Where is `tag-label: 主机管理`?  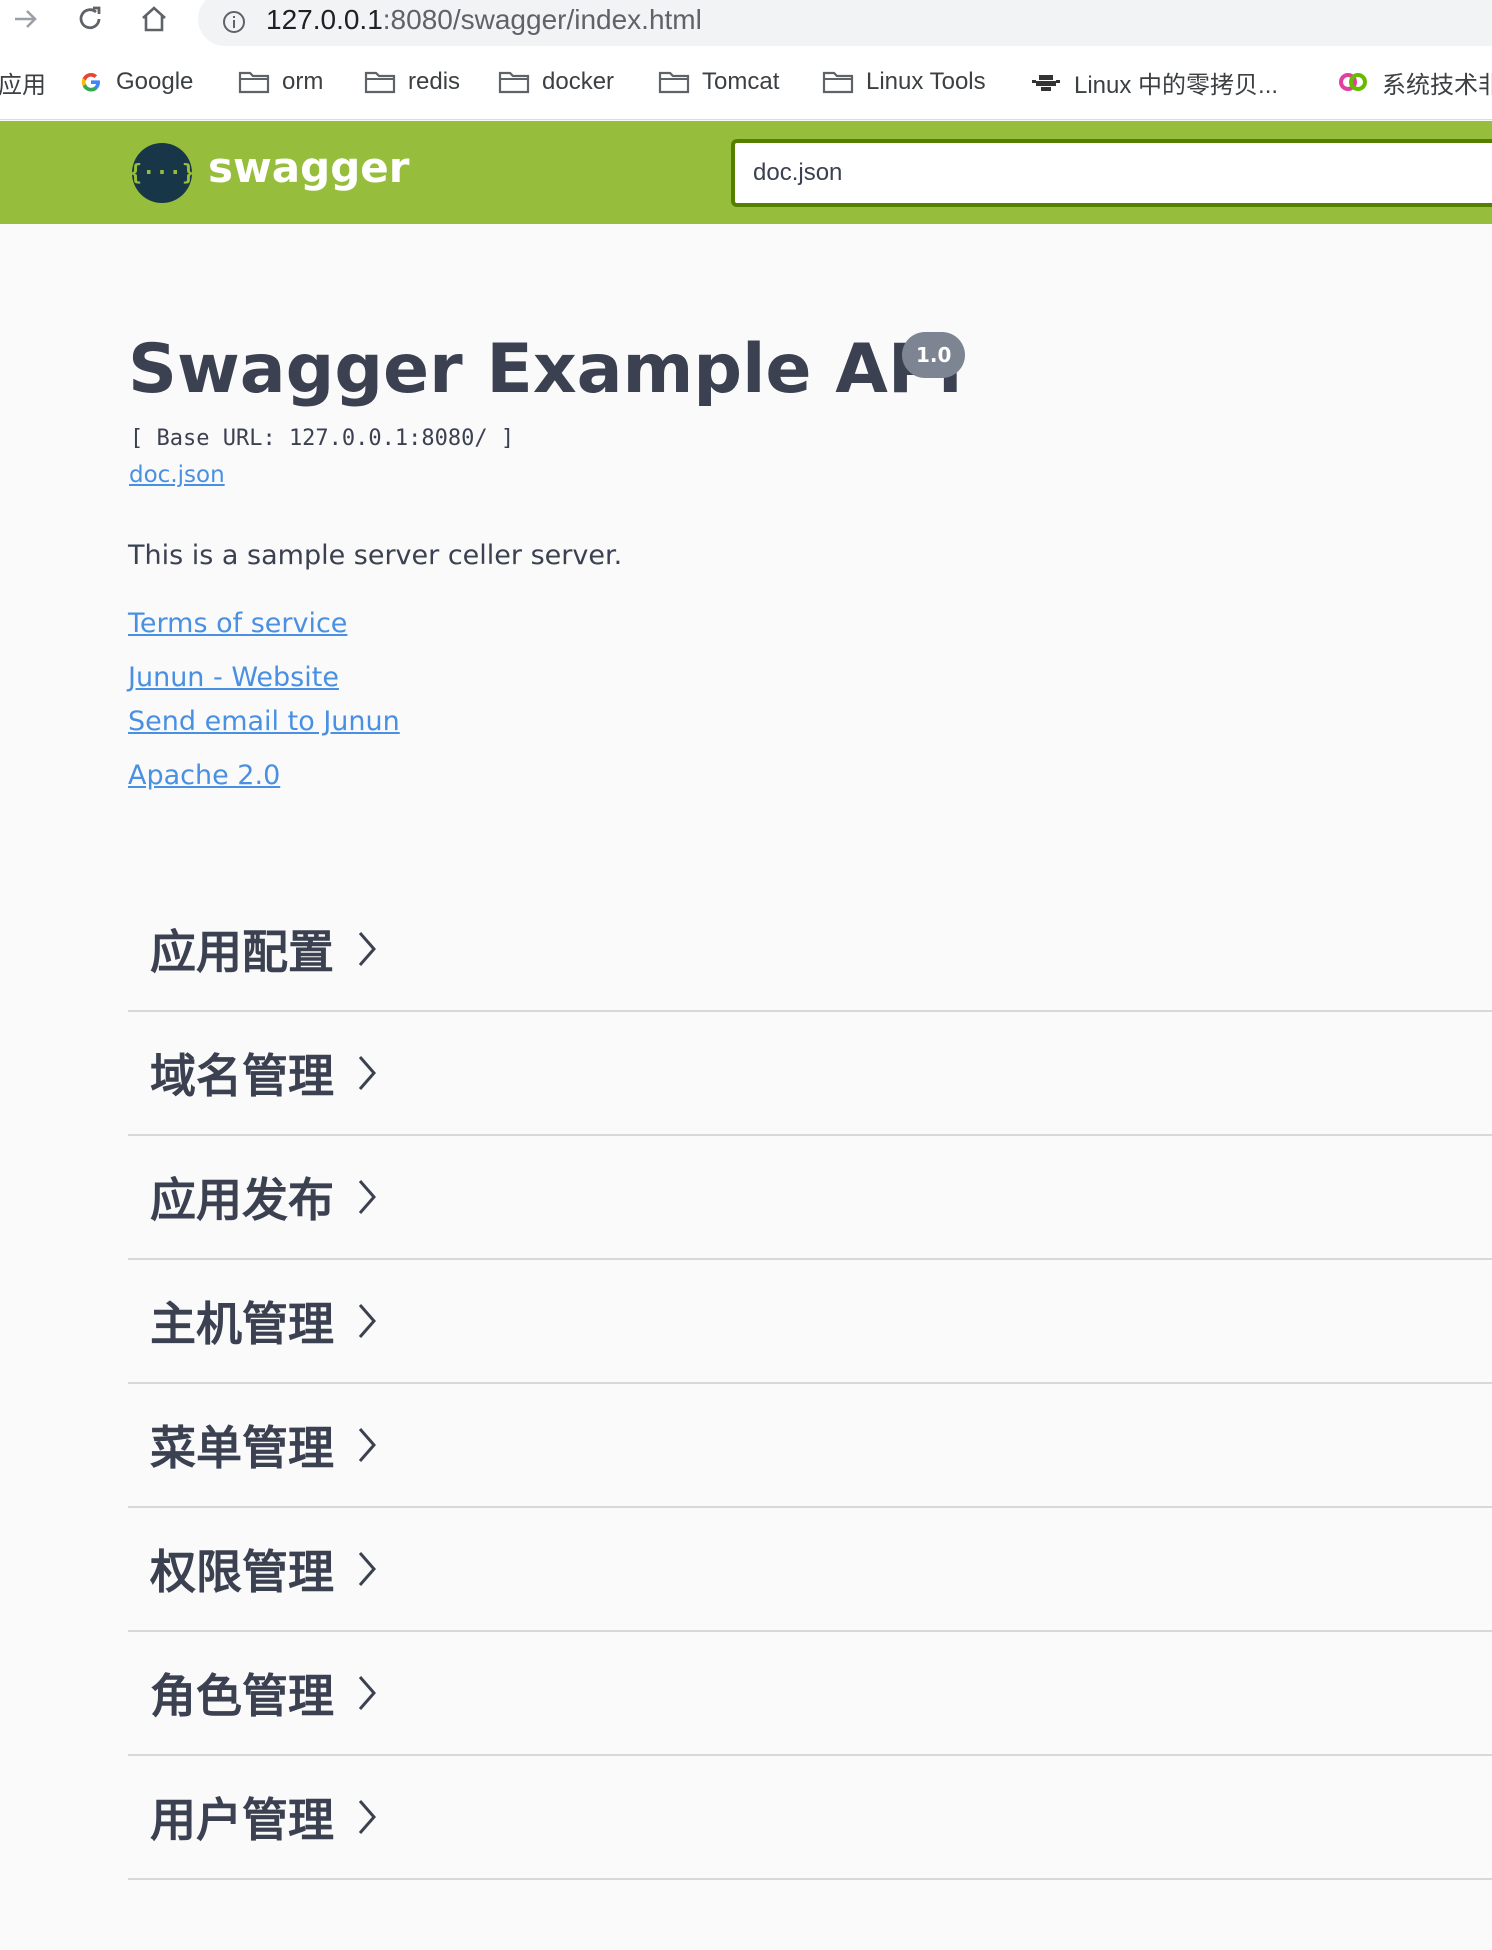
tag-label: 主机管理 is located at coordinates (242, 1324).